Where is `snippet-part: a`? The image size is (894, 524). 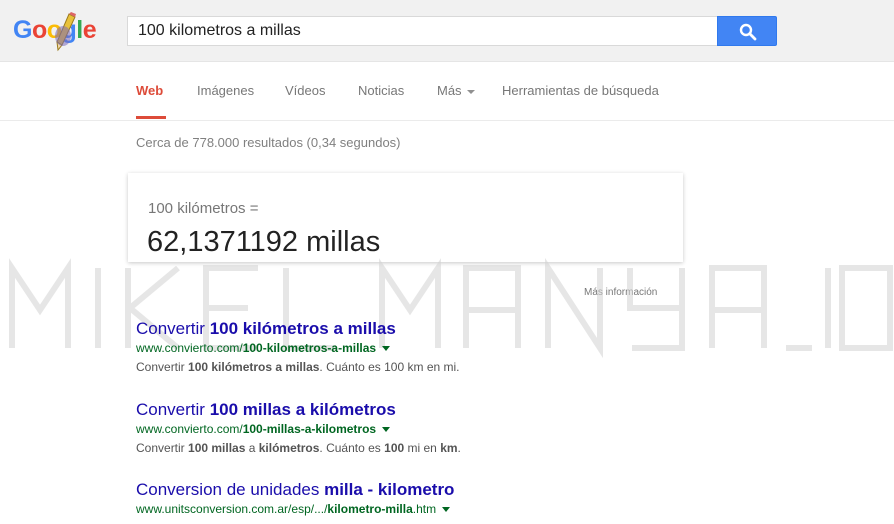 snippet-part: a is located at coordinates (252, 448).